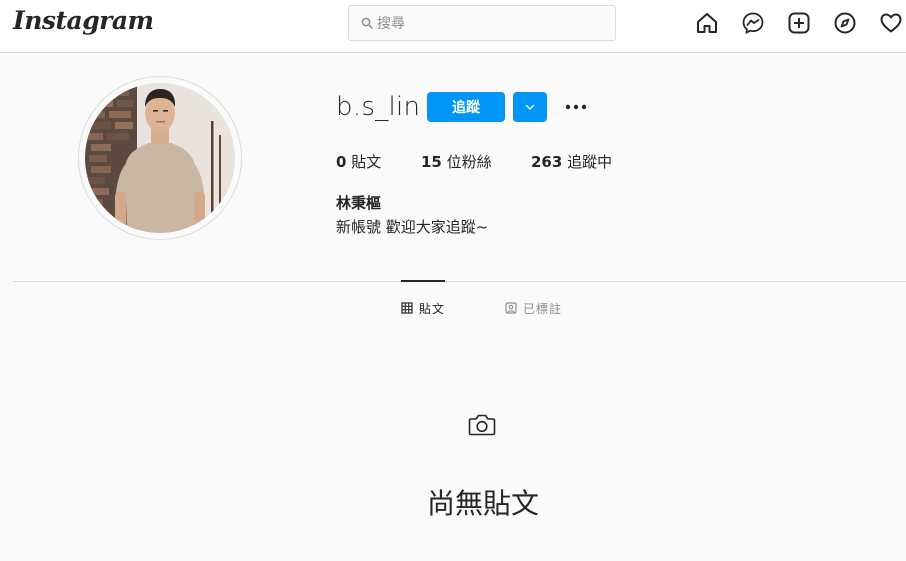  Describe the element at coordinates (799, 23) in the screenshot. I see `new-post-icon` at that location.